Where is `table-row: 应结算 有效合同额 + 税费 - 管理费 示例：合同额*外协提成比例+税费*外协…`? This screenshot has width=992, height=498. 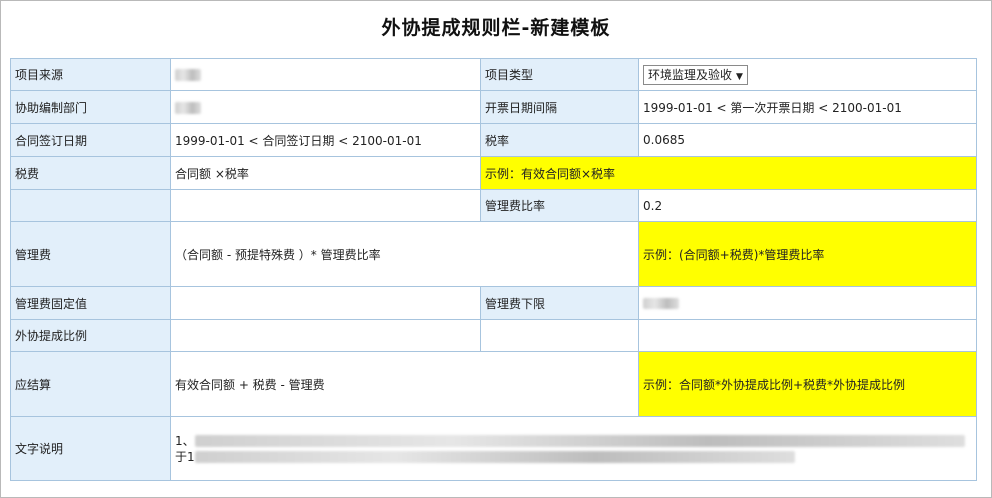 table-row: 应结算 有效合同额 + 税费 - 管理费 示例：合同额*外协提成比例+税费*外协… is located at coordinates (493, 384).